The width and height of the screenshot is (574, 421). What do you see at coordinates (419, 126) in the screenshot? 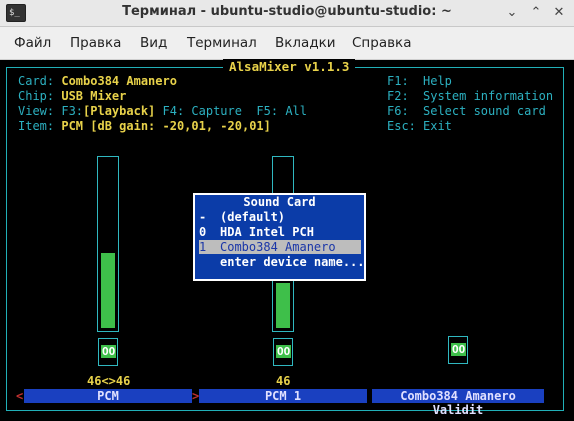
I see `key-help-esc: Esc: Exit` at bounding box center [419, 126].